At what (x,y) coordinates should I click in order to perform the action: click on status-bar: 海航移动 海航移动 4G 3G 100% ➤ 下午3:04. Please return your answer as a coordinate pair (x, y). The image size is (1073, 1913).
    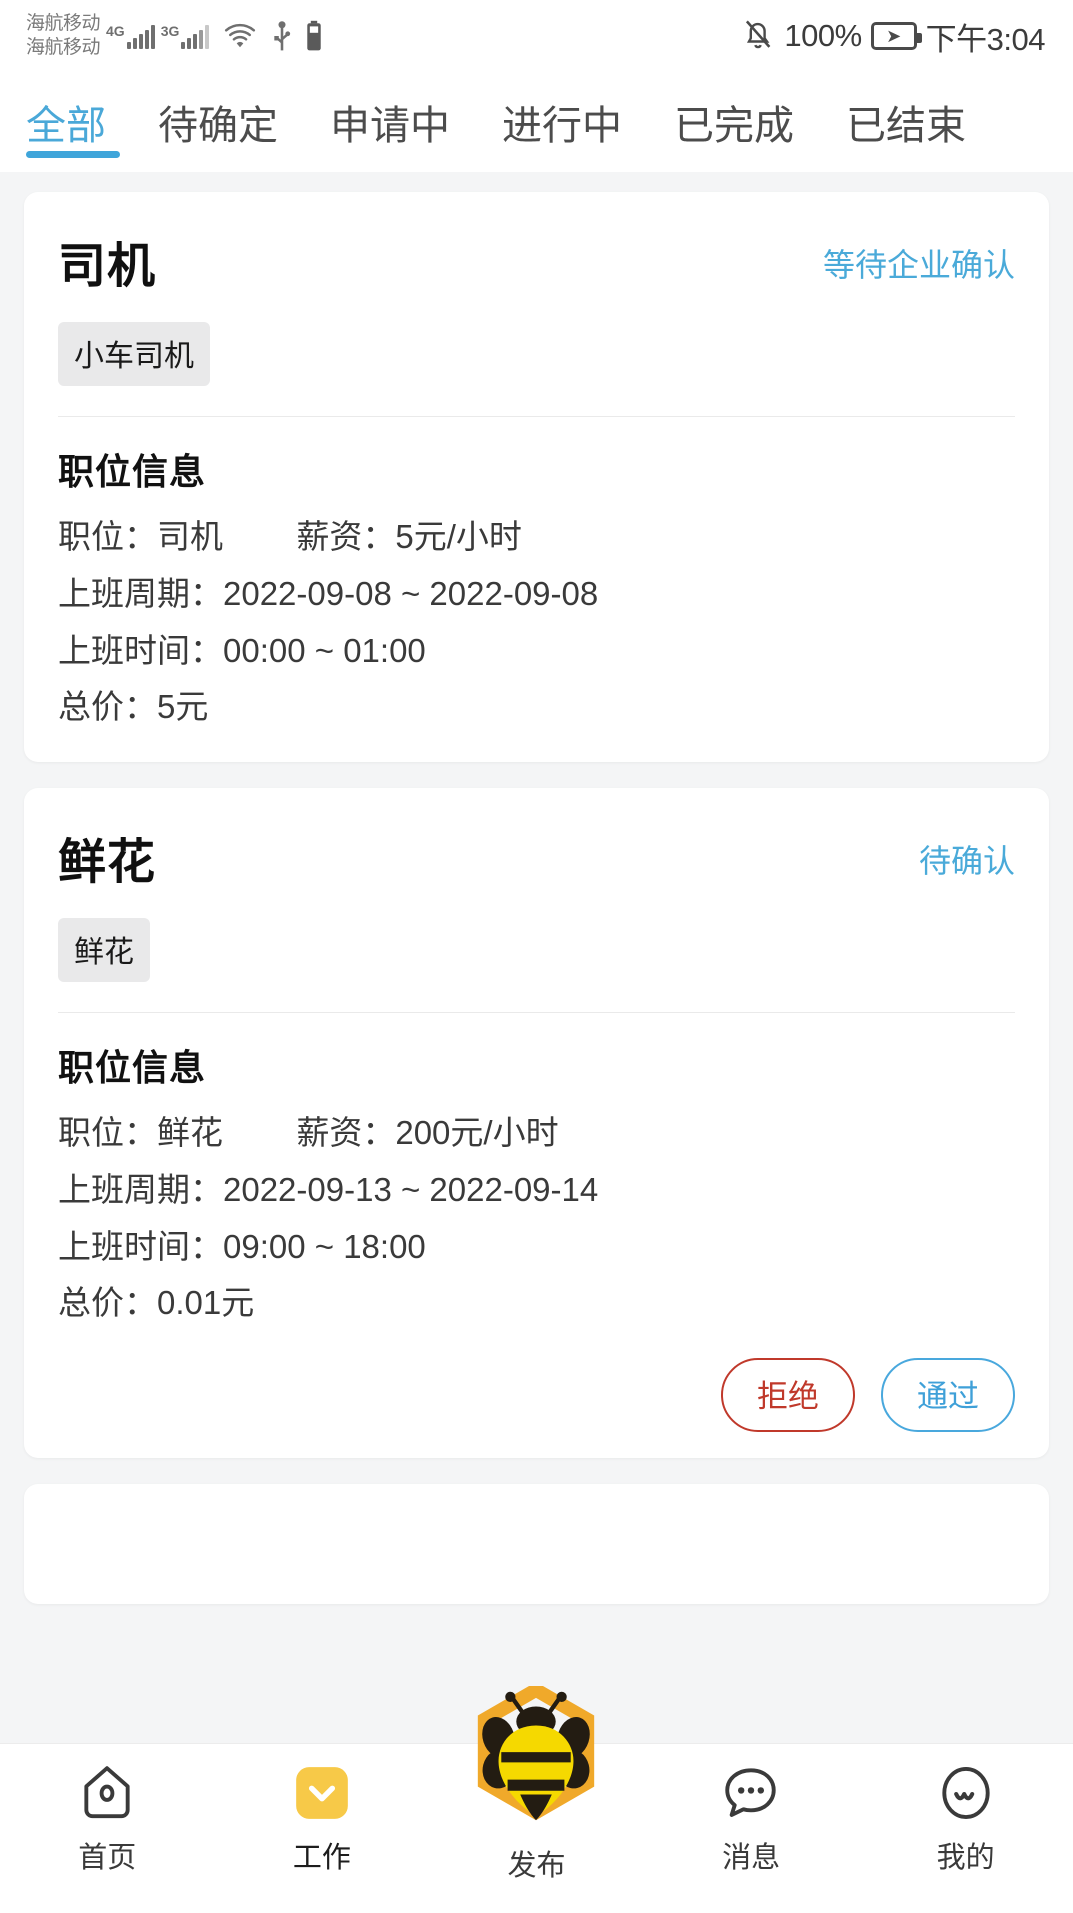
    Looking at the image, I should click on (536, 36).